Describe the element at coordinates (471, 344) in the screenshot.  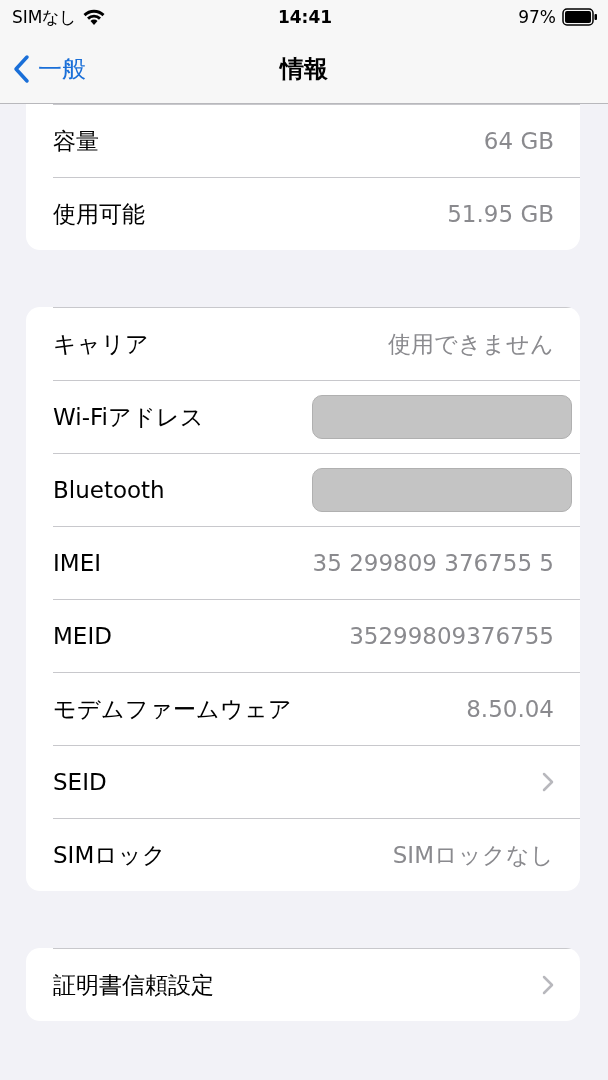
I see `row-value: 使用できません` at that location.